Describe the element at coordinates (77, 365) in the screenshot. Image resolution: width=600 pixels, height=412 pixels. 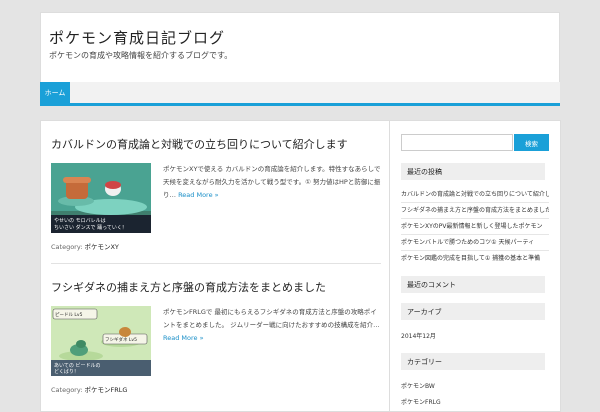
I see `thumb-caption-1: あいての ビードルの` at that location.